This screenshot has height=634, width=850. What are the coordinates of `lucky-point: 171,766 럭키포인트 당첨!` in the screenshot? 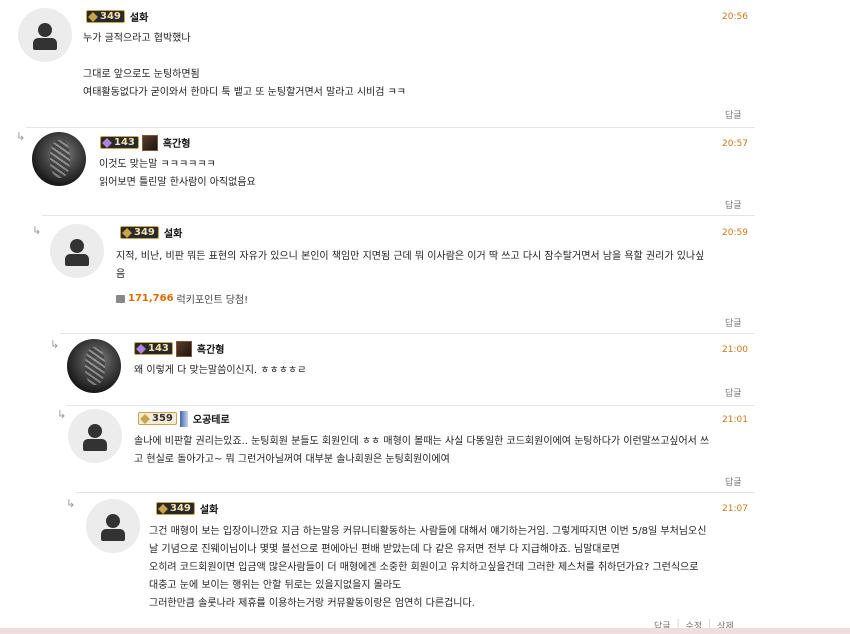 It's located at (182, 298).